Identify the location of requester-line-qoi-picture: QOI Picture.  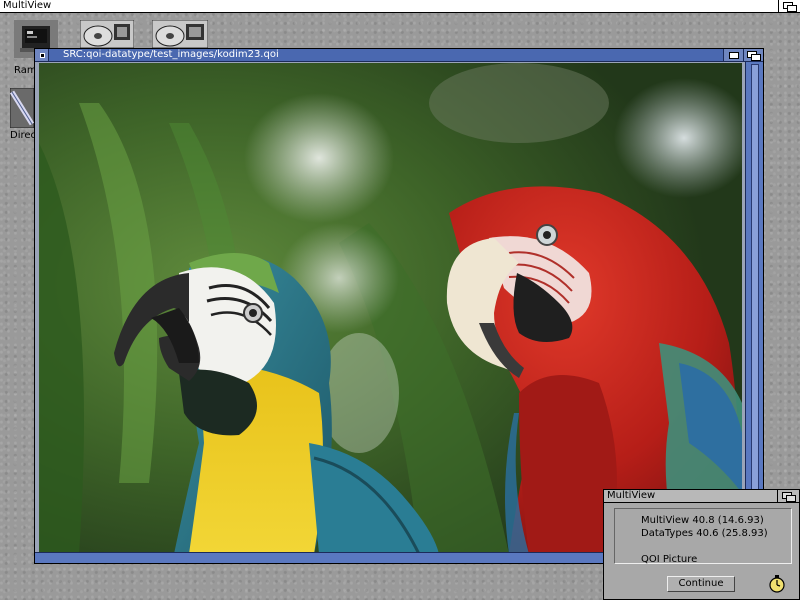
(669, 559).